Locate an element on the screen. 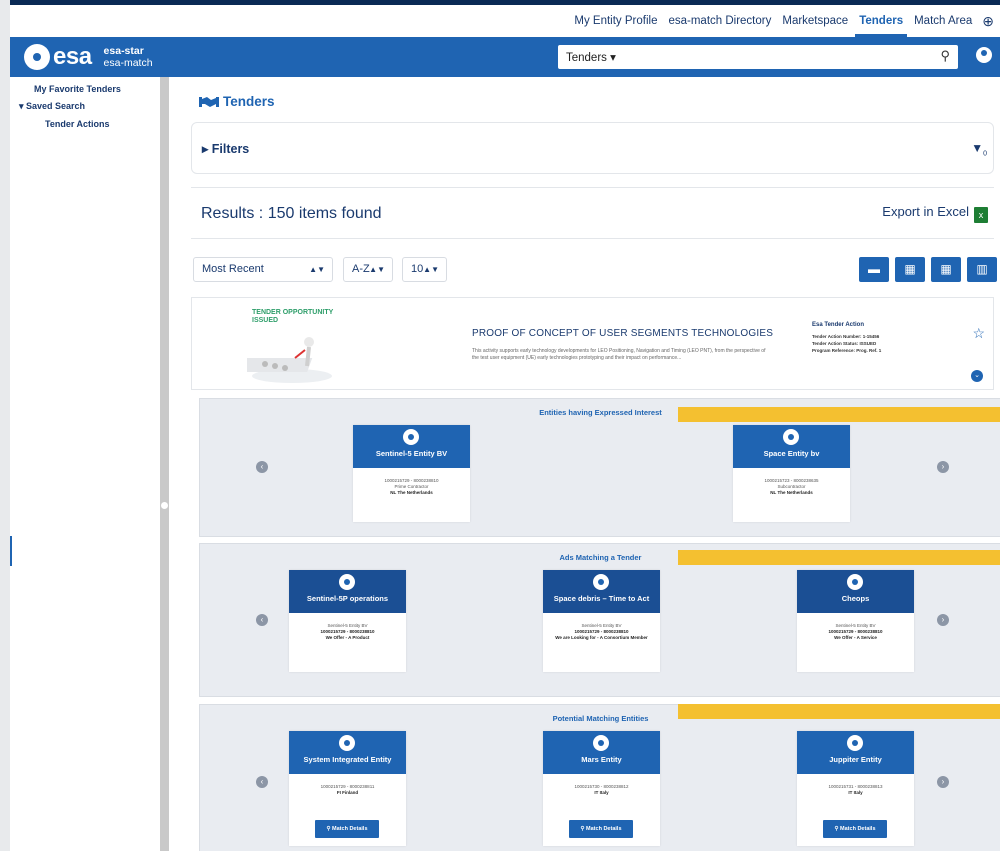 The image size is (1000, 851). left-marker is located at coordinates (11, 551).